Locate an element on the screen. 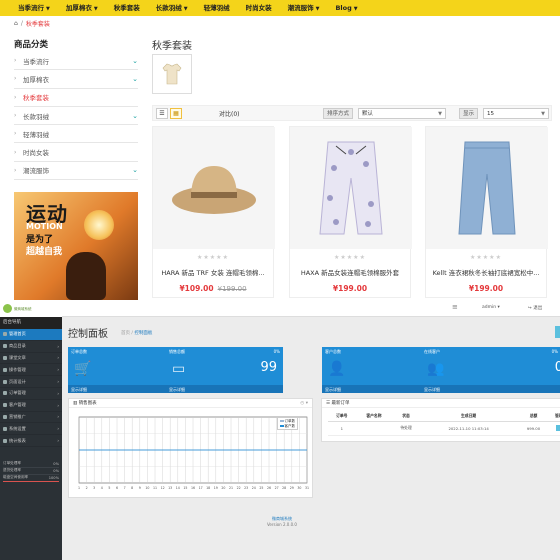 Image resolution: width=560 pixels, height=560 pixels. logout-button: ↪ 退出 is located at coordinates (535, 308).